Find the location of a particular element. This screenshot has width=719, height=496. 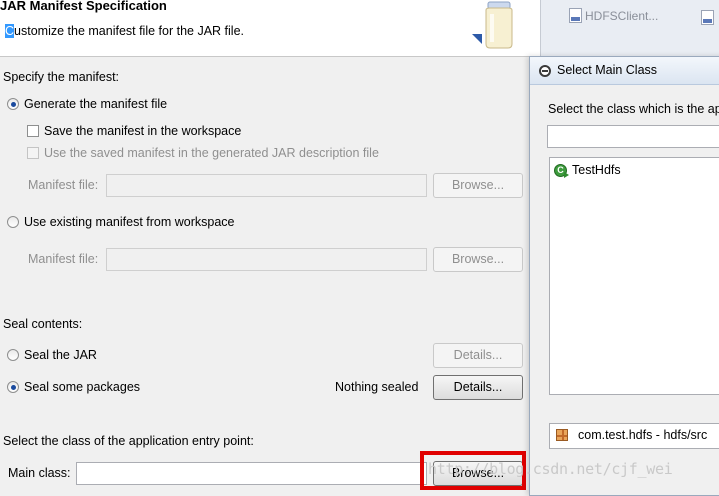

manifest-file-label: Manifest file: is located at coordinates (63, 185).